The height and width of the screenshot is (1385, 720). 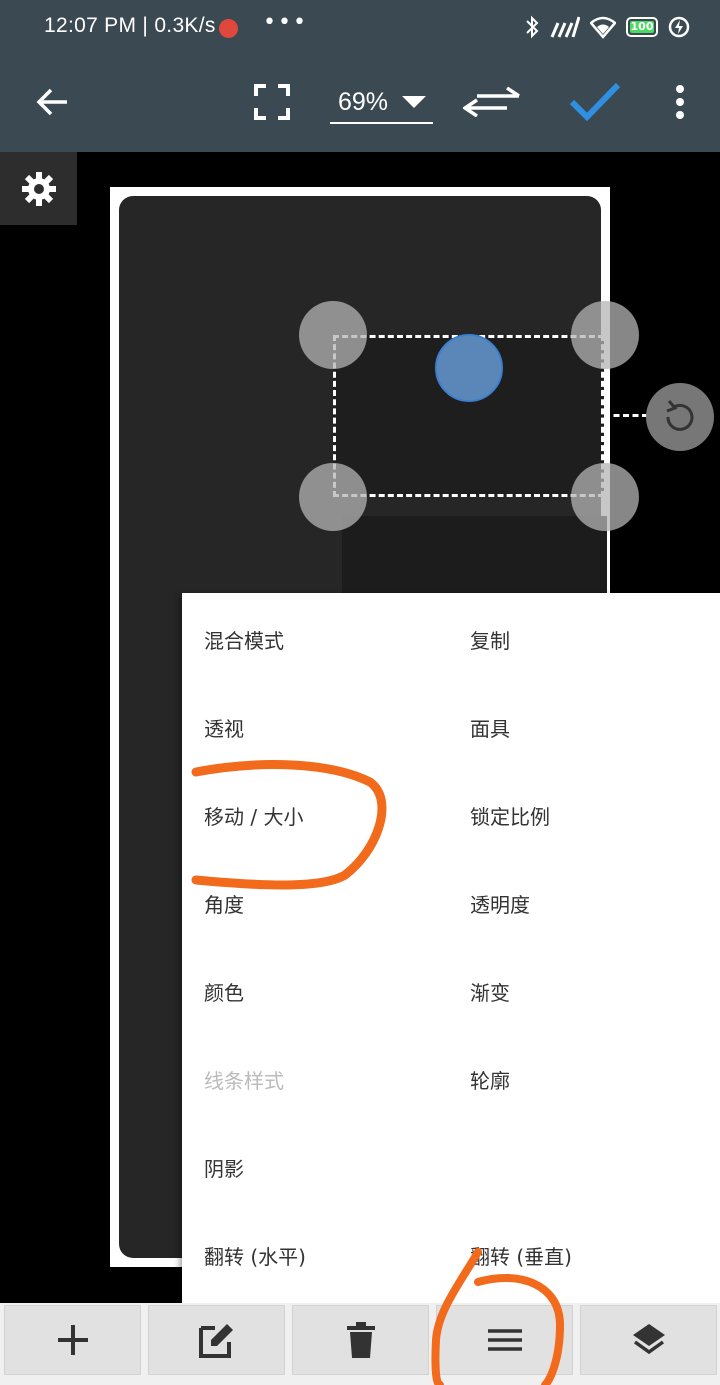 What do you see at coordinates (333, 497) in the screenshot?
I see `resize-handle-bottom-left` at bounding box center [333, 497].